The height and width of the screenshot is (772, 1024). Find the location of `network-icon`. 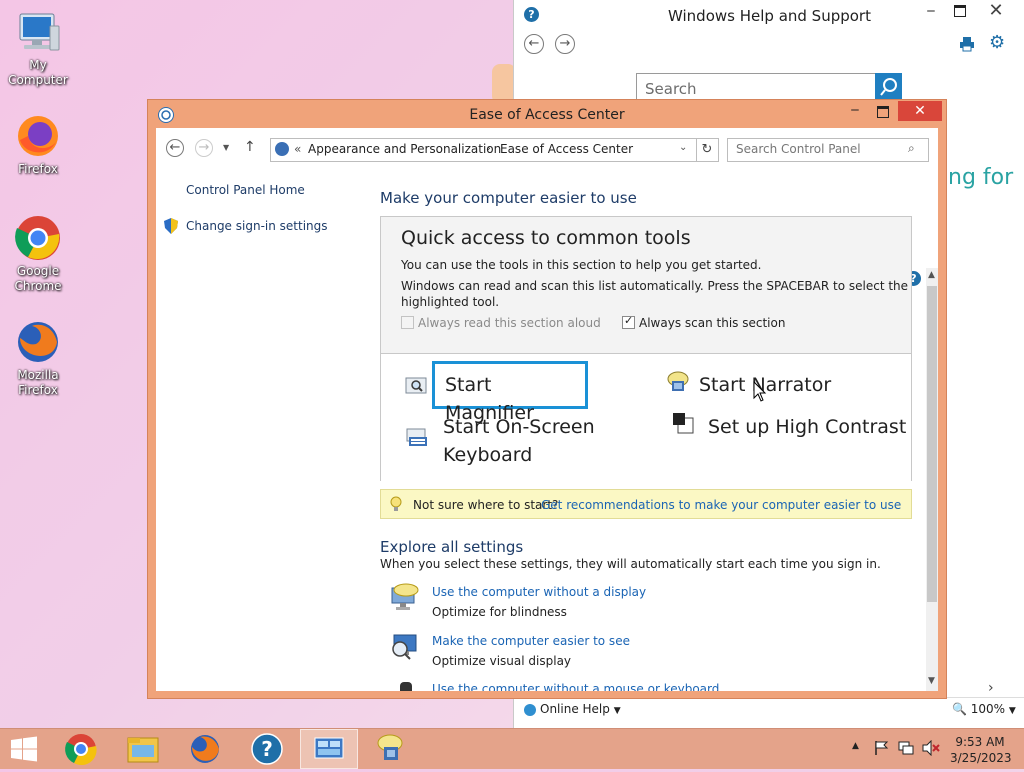

network-icon is located at coordinates (906, 748).